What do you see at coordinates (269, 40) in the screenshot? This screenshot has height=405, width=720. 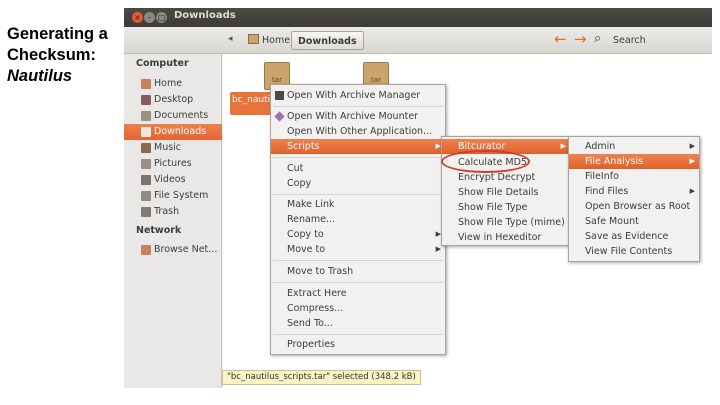 I see `breadcrumb-home: Home` at bounding box center [269, 40].